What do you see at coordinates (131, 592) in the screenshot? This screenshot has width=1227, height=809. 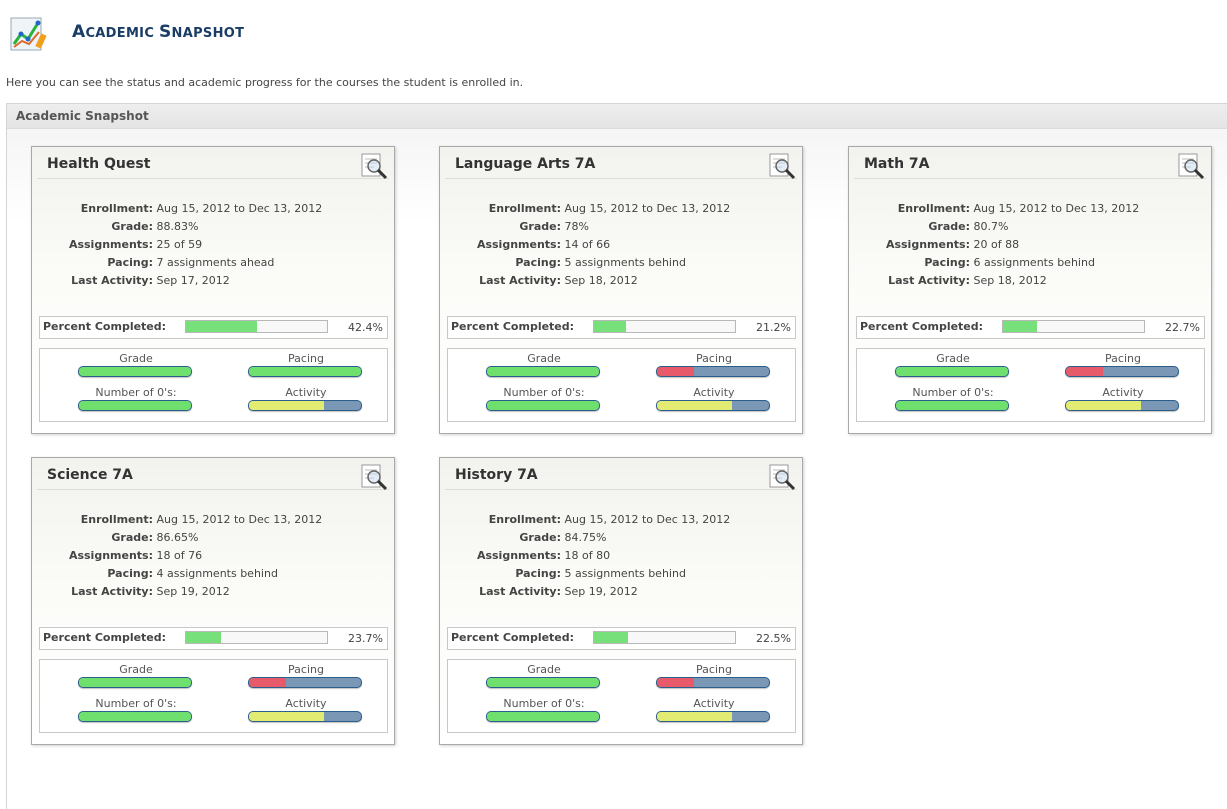 I see `detail-row-last-activity: Last Activity: Sep 19, 2012` at bounding box center [131, 592].